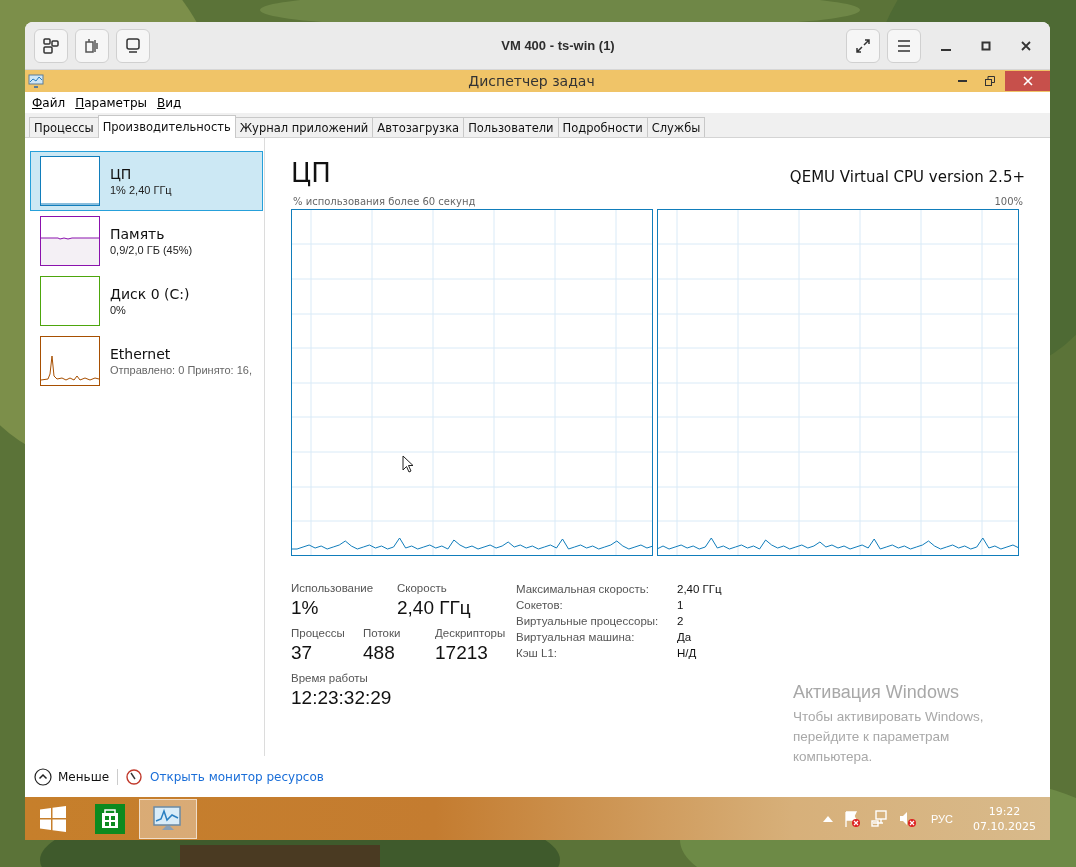 Image resolution: width=1076 pixels, height=867 pixels. I want to click on detail-value: 1, so click(681, 605).